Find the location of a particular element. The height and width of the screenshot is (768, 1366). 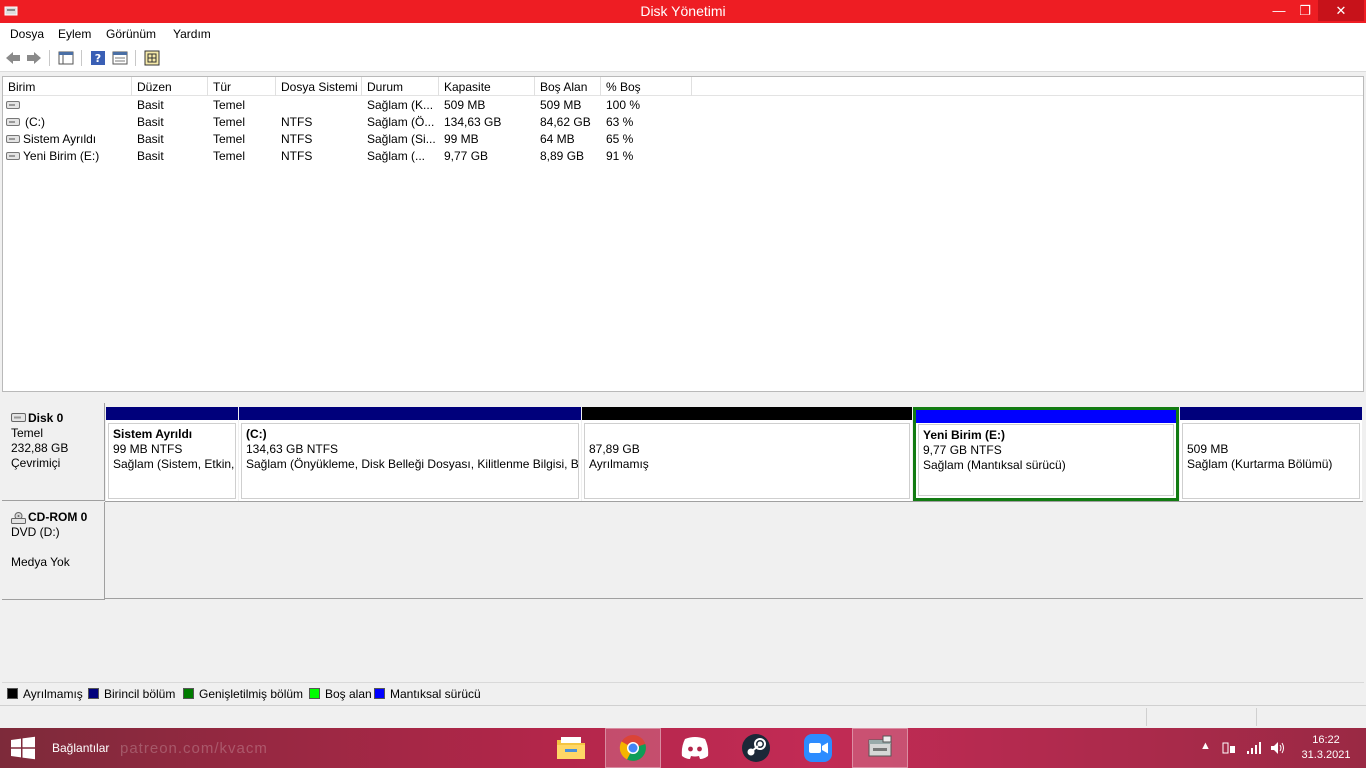

partition-size: 509 MB is located at coordinates (1208, 449).